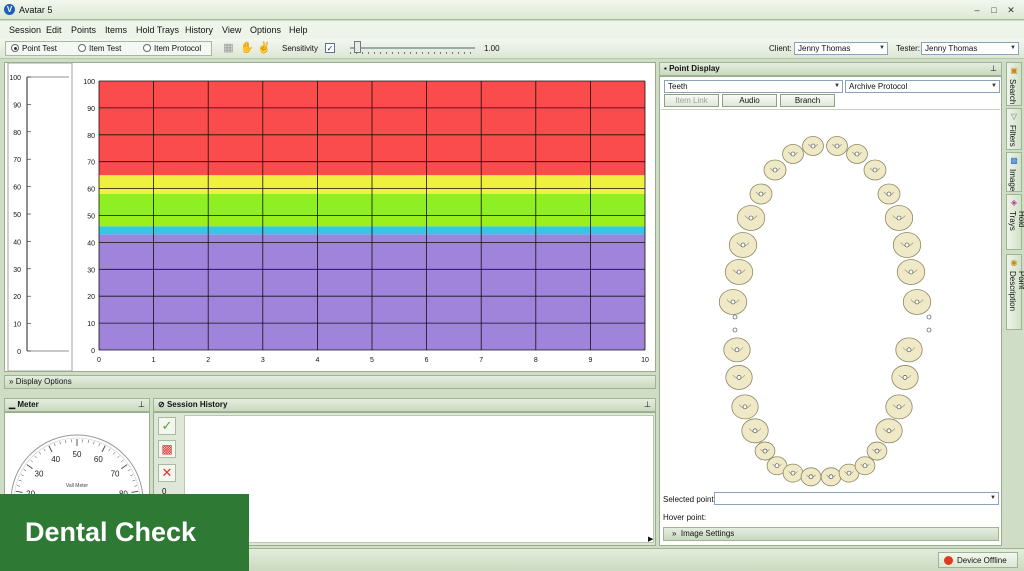 The width and height of the screenshot is (1024, 571). Describe the element at coordinates (689, 499) in the screenshot. I see `selected-point-label: Selected point:` at that location.